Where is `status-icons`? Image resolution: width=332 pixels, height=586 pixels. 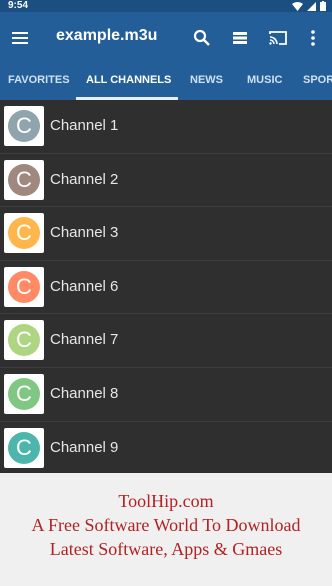
status-icons is located at coordinates (309, 6).